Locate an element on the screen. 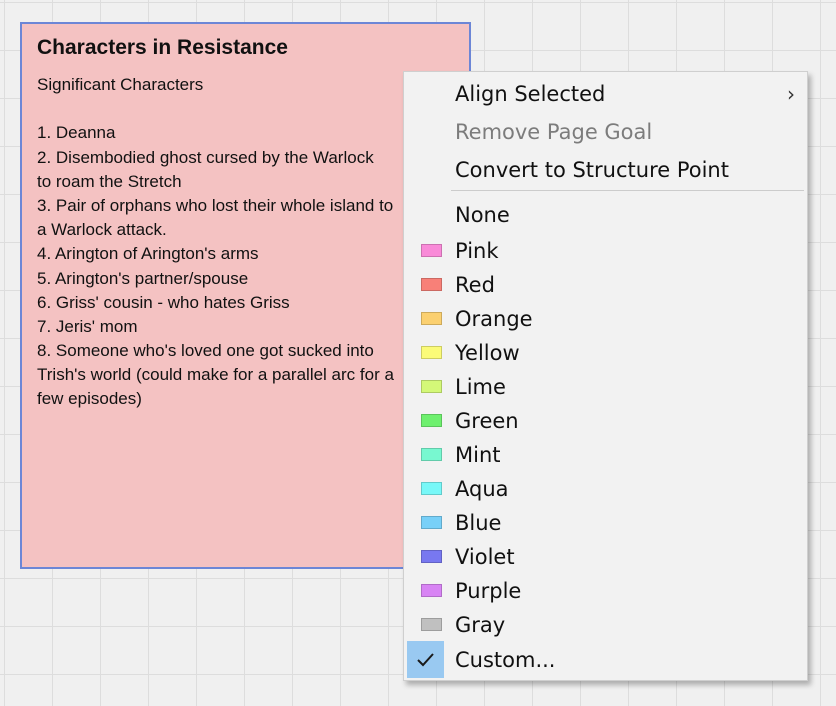  color-swatch-blue is located at coordinates (431, 522).